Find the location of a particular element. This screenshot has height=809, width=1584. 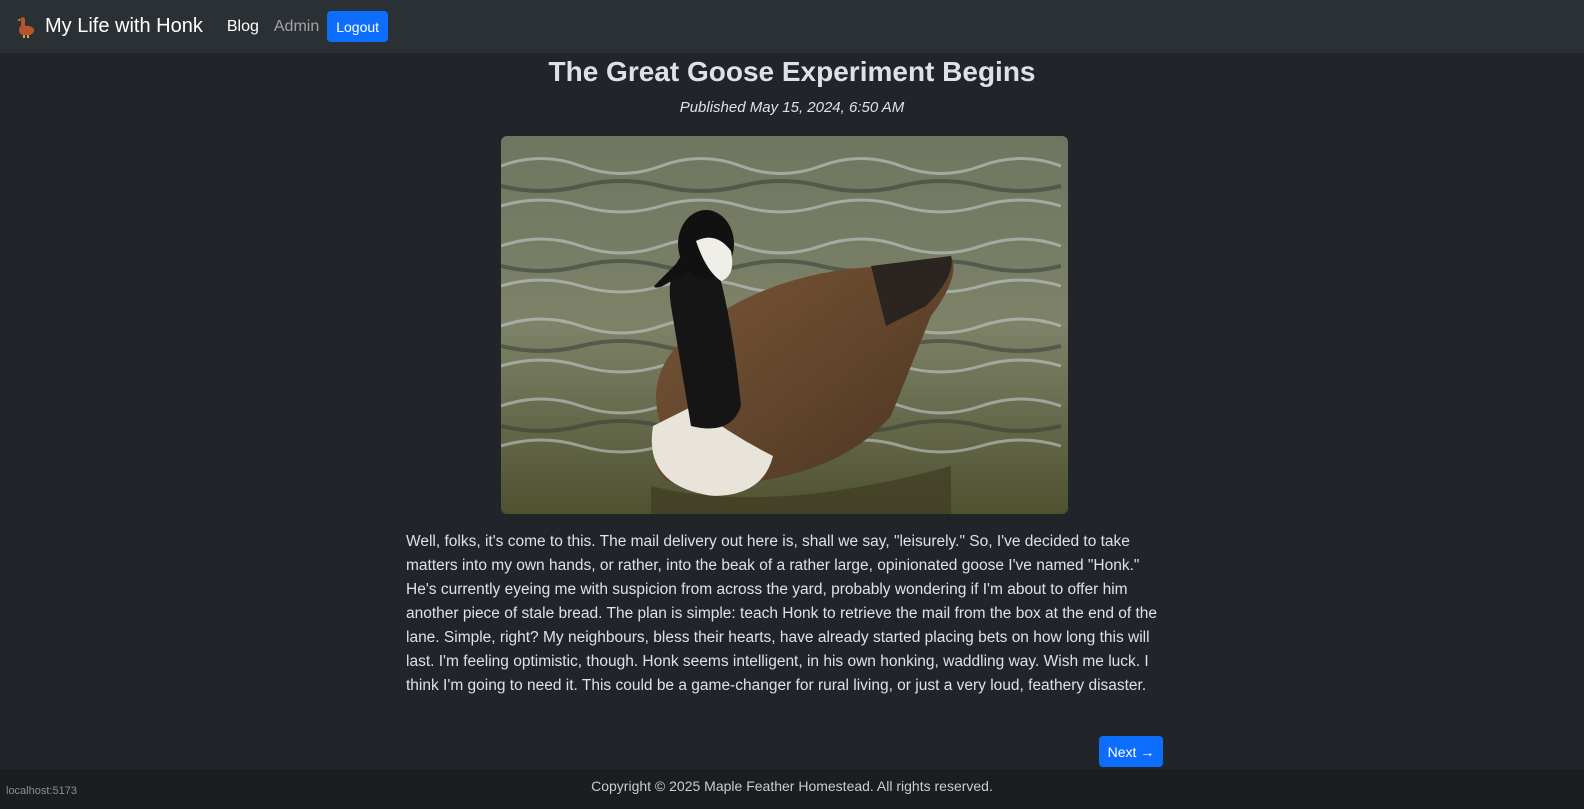

status-url: localhost:5173 is located at coordinates (41, 791).